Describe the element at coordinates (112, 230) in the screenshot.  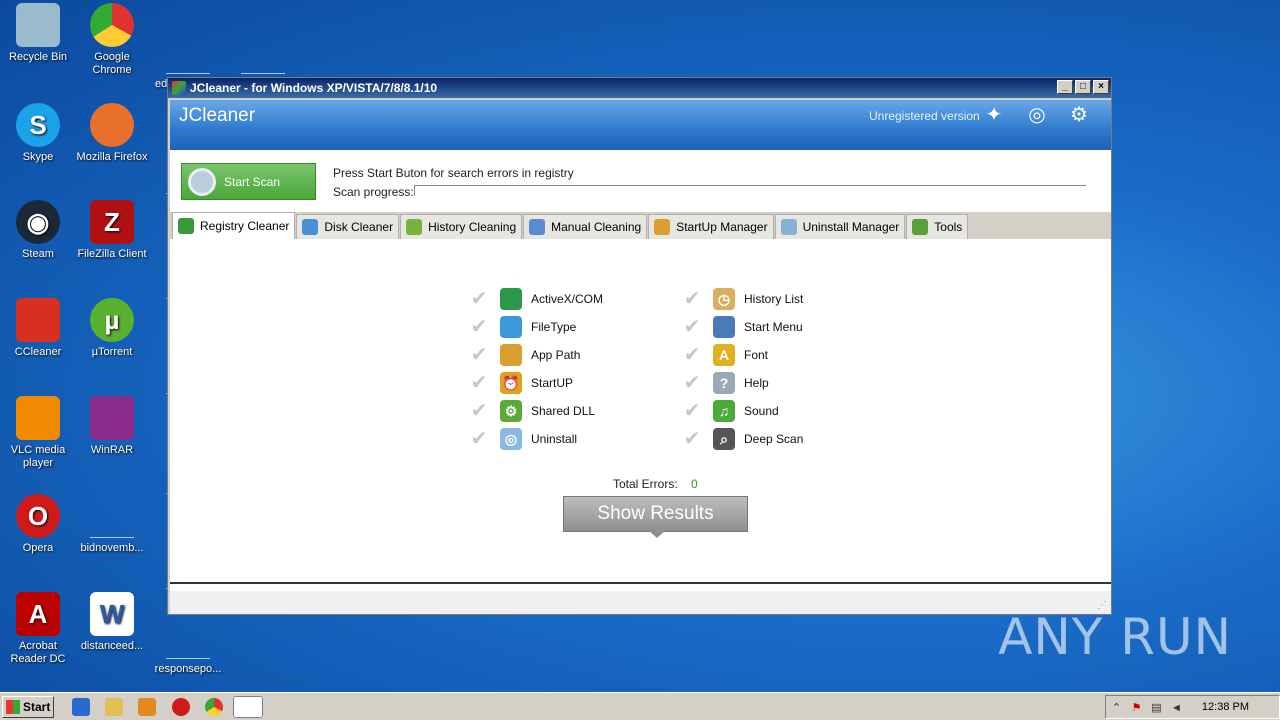
I see `desktop-icon: Z FileZilla Client` at that location.